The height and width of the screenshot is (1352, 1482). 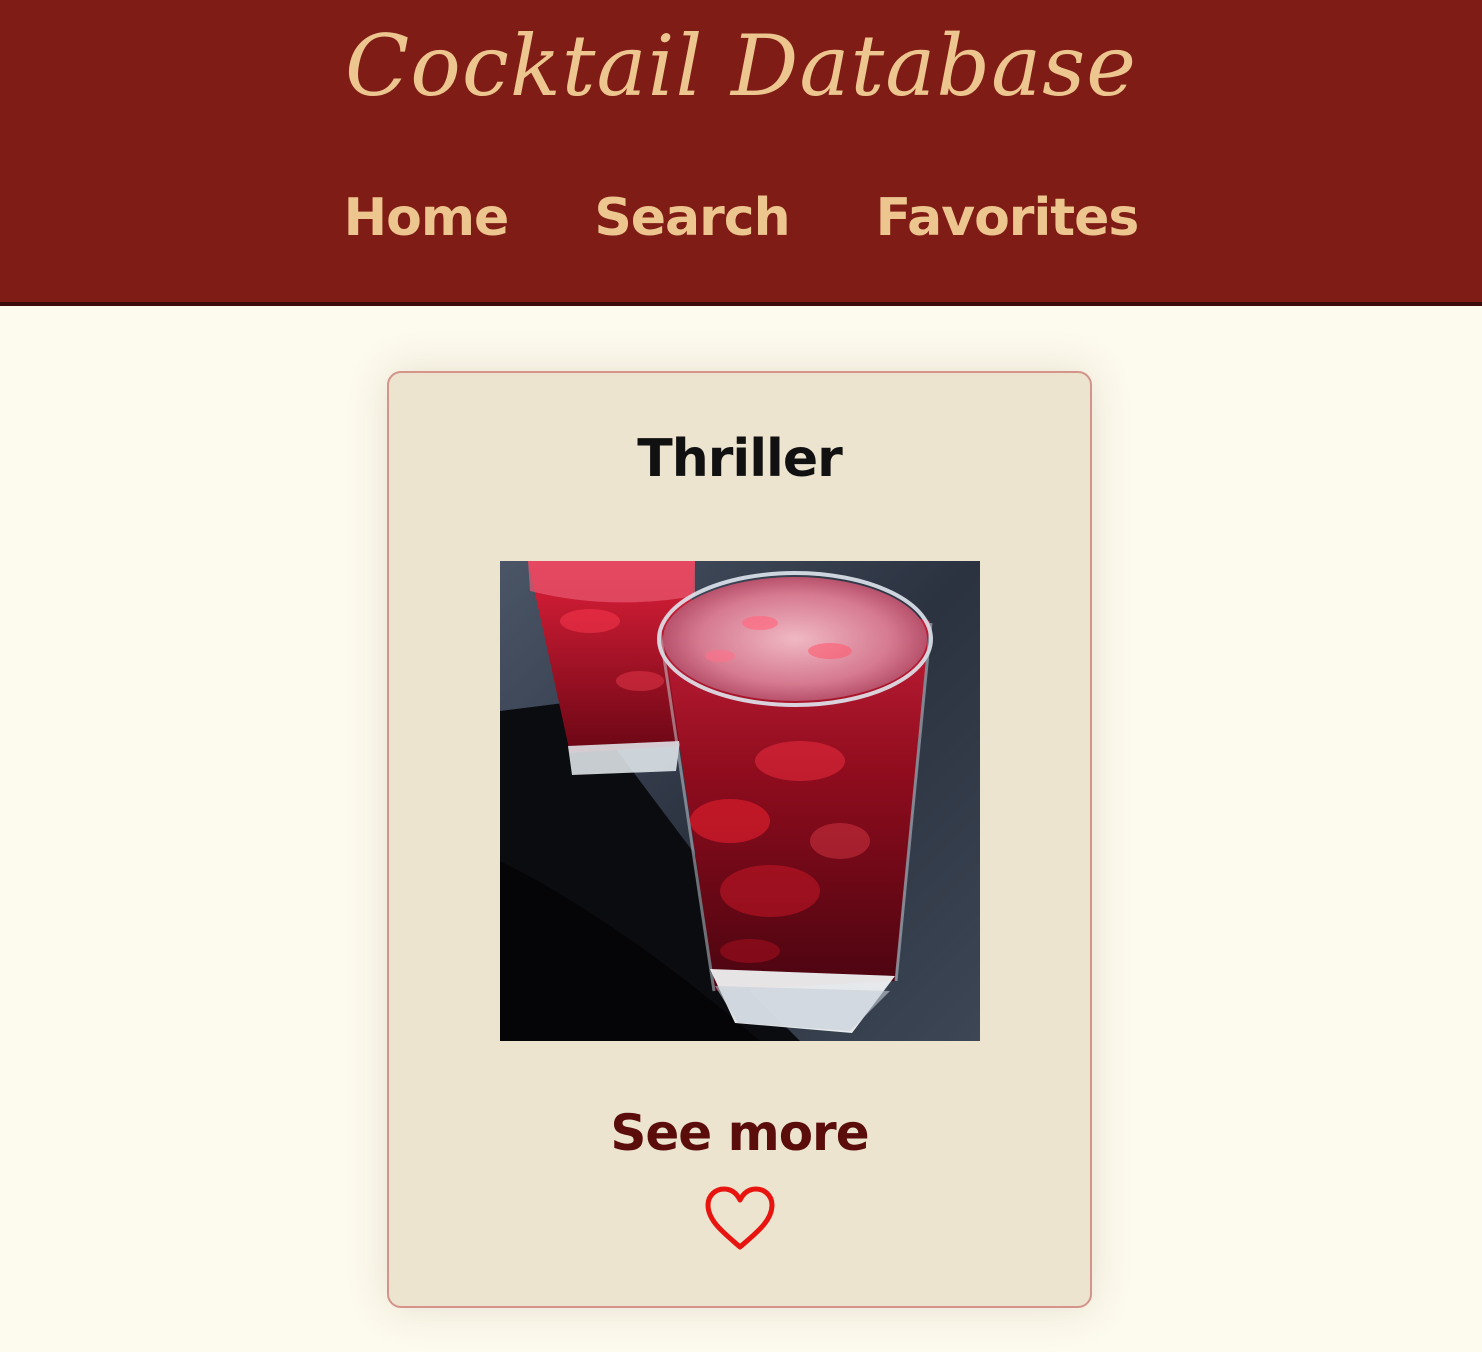 What do you see at coordinates (741, 66) in the screenshot?
I see `site-title: Cocktail Database` at bounding box center [741, 66].